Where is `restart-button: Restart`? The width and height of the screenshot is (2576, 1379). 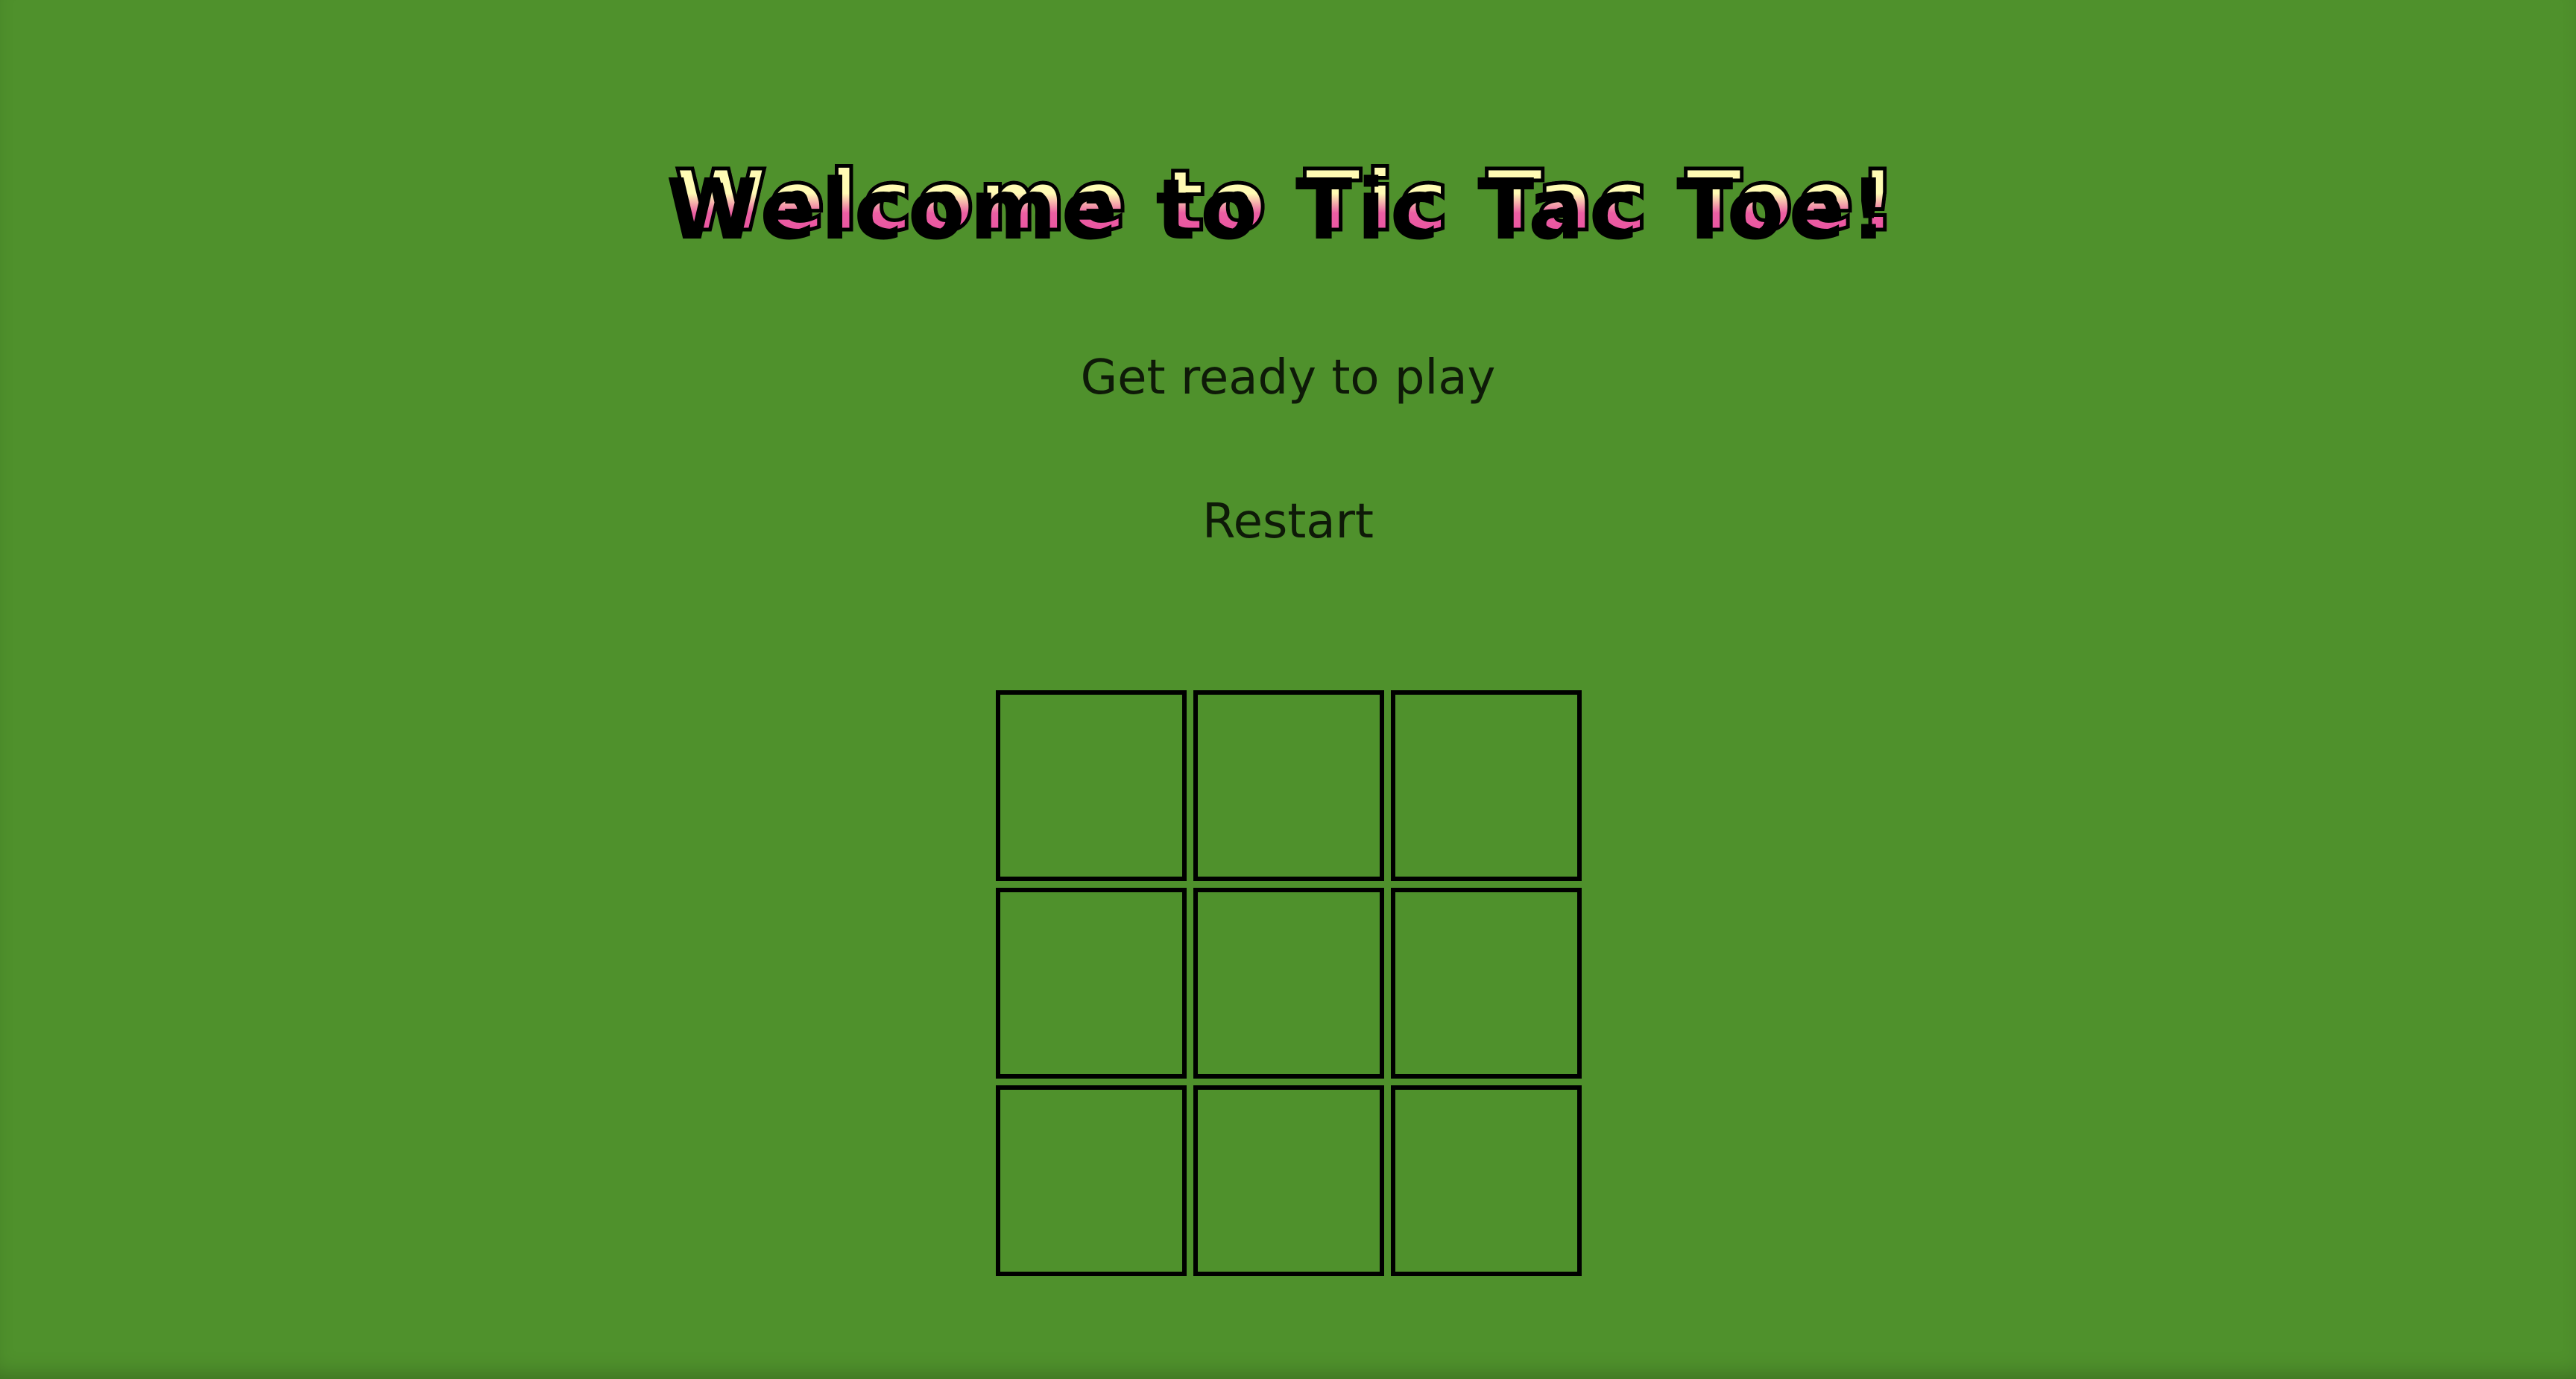 restart-button: Restart is located at coordinates (1288, 522).